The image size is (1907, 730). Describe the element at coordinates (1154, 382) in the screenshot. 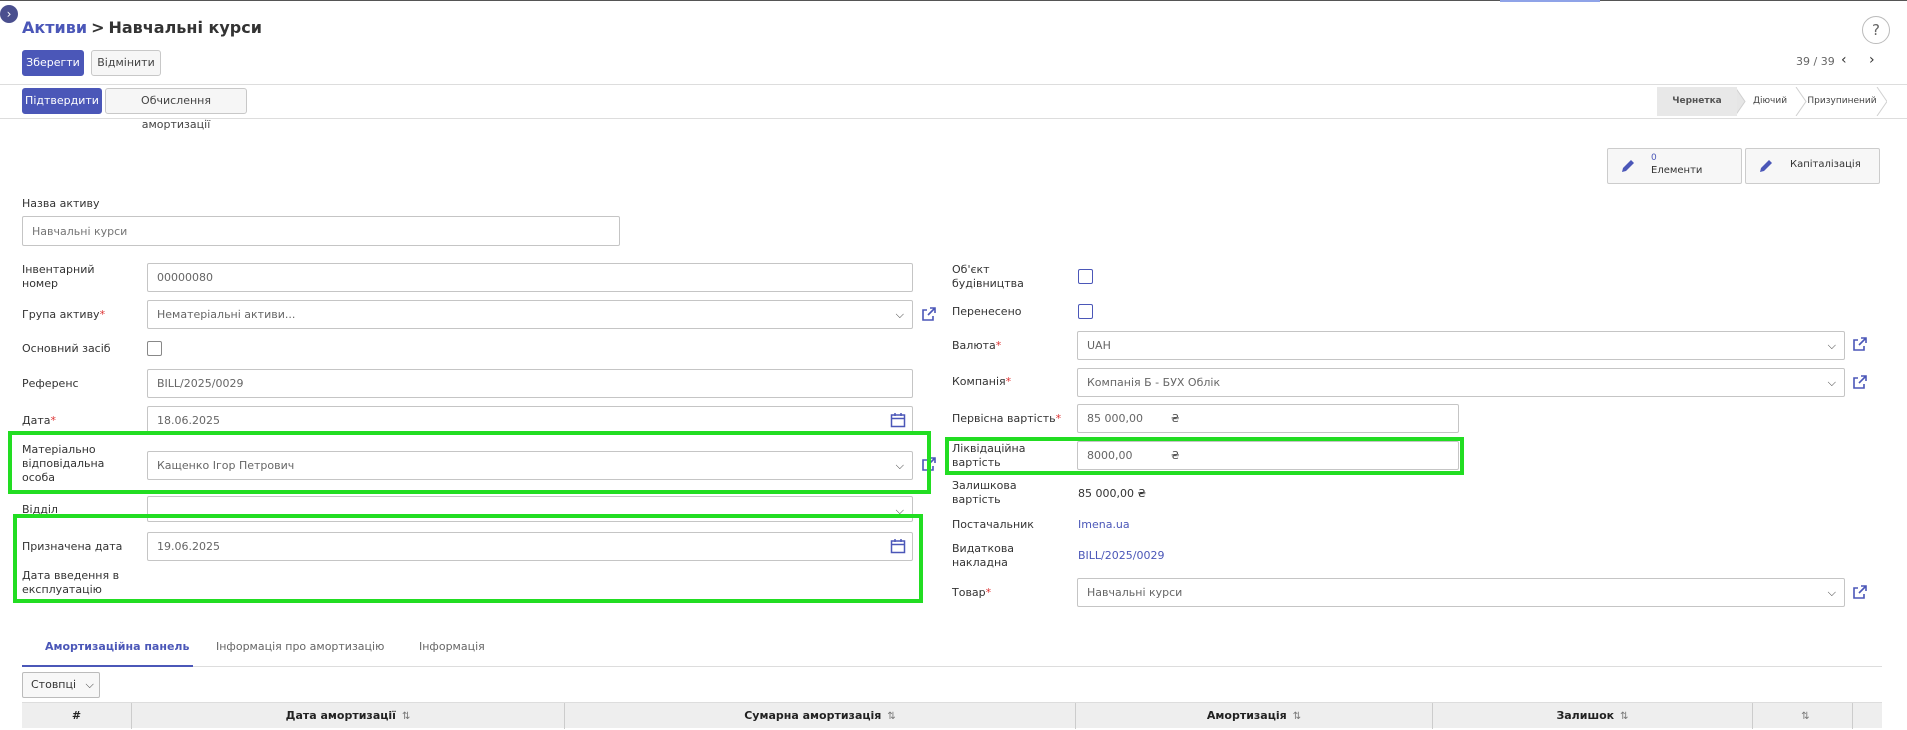

I see `company-value: Компанія Б - БУХ Облік` at that location.